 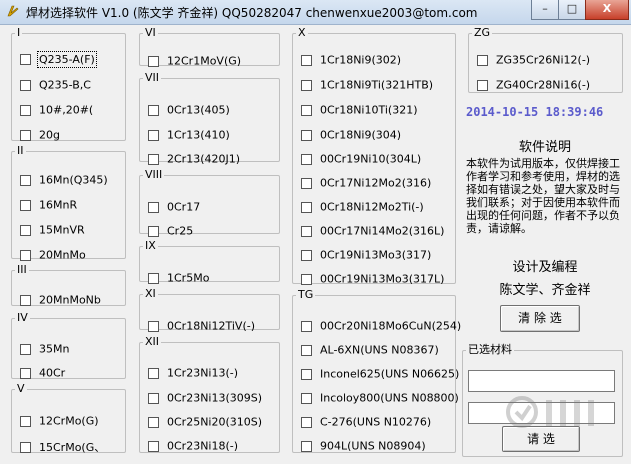 What do you see at coordinates (170, 232) in the screenshot?
I see `checkbox-cr25: Cr25` at bounding box center [170, 232].